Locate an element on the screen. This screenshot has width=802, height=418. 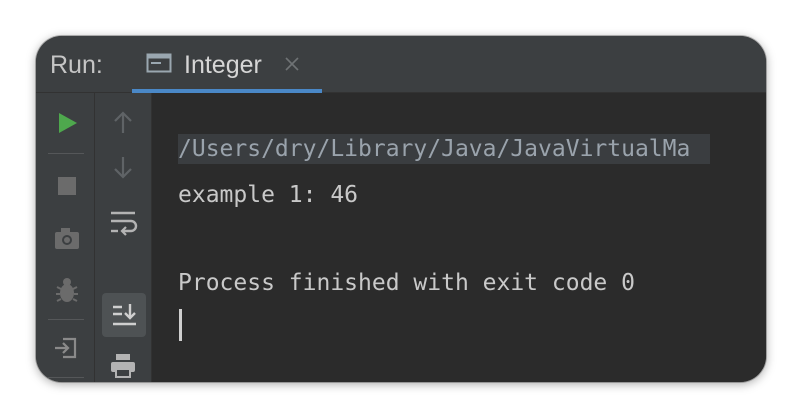
camera-icon is located at coordinates (67, 239).